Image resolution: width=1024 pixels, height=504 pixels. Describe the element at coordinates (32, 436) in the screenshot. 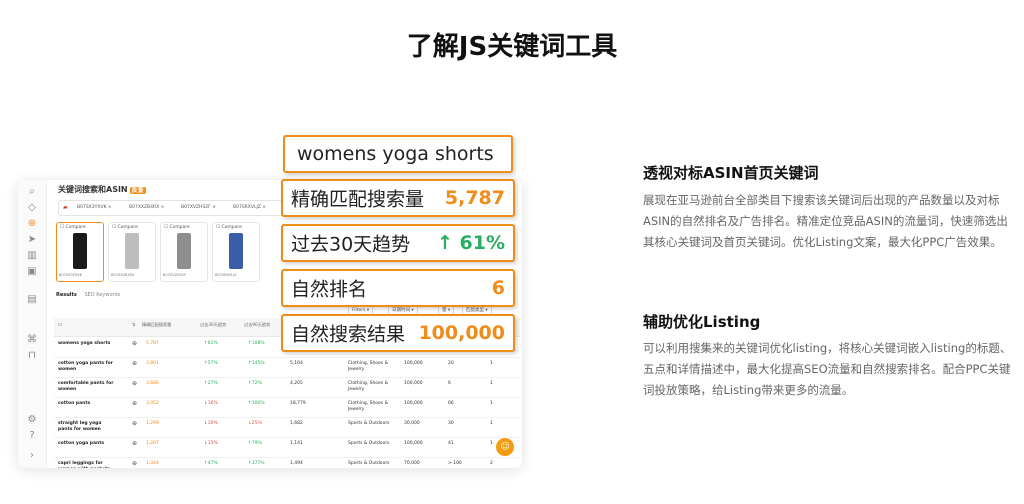

I see `help-icon: ?` at that location.